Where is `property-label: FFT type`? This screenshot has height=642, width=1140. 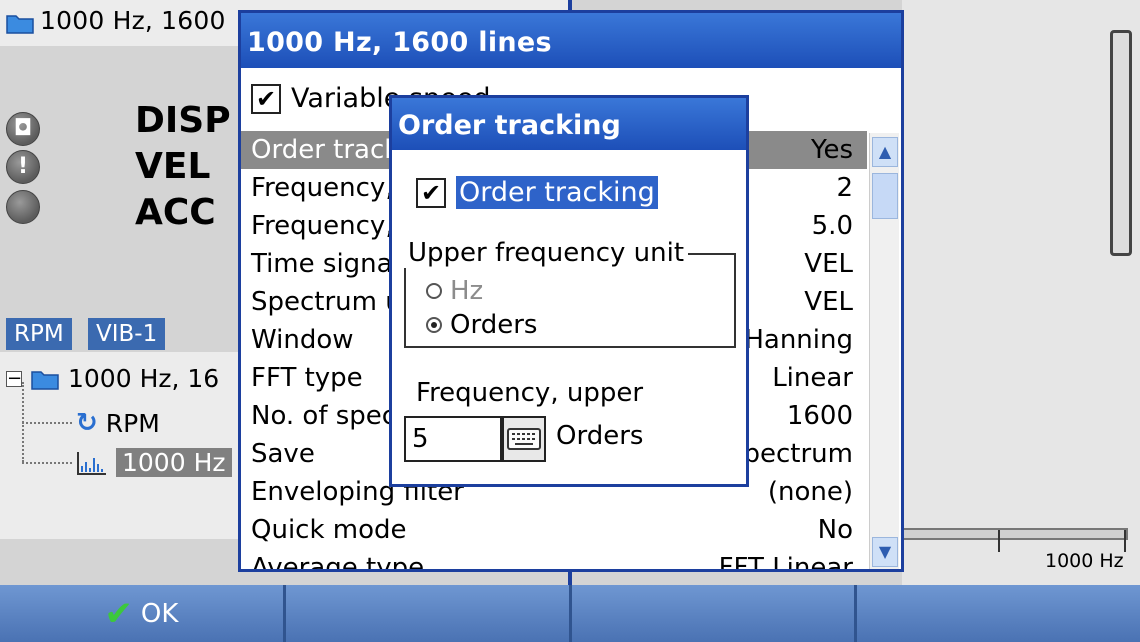 property-label: FFT type is located at coordinates (307, 378).